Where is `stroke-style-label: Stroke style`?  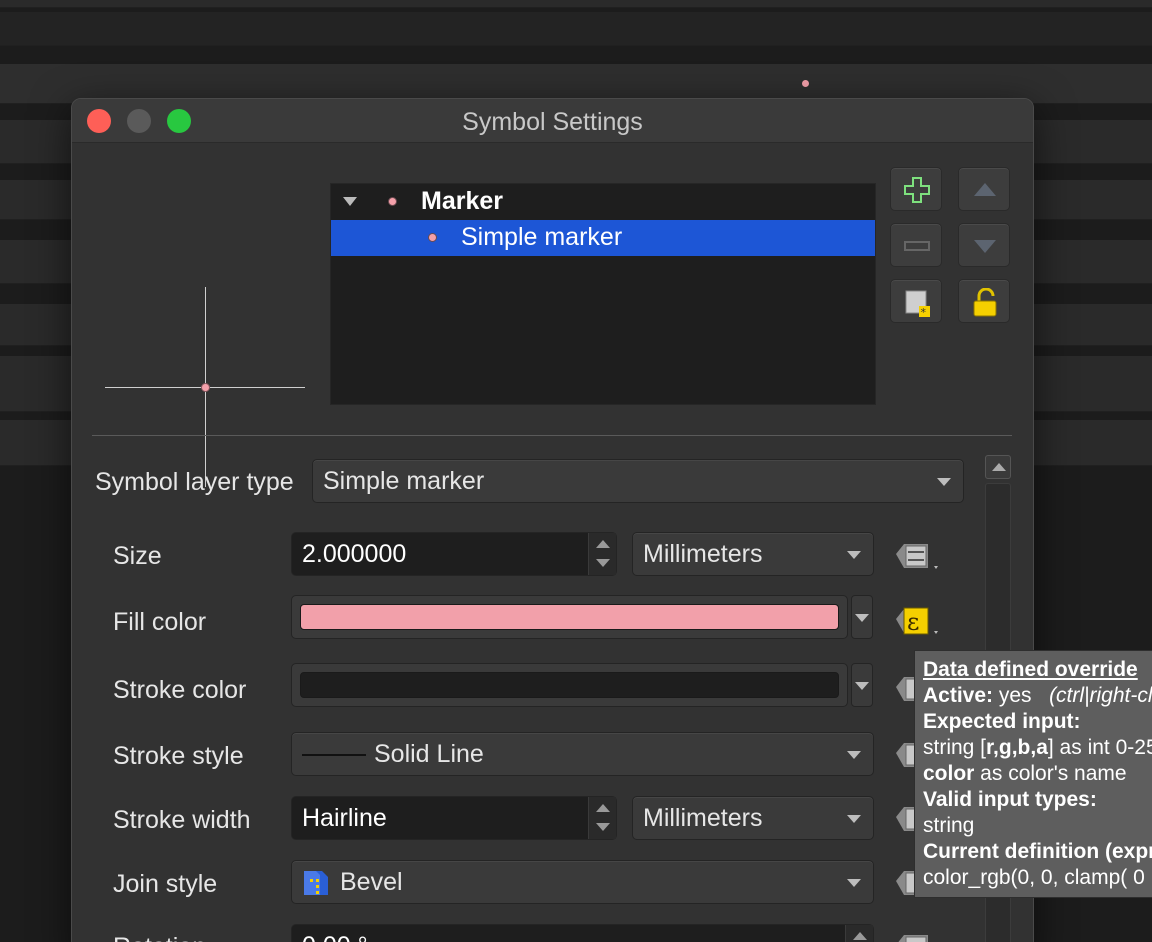
stroke-style-label: Stroke style is located at coordinates (178, 756).